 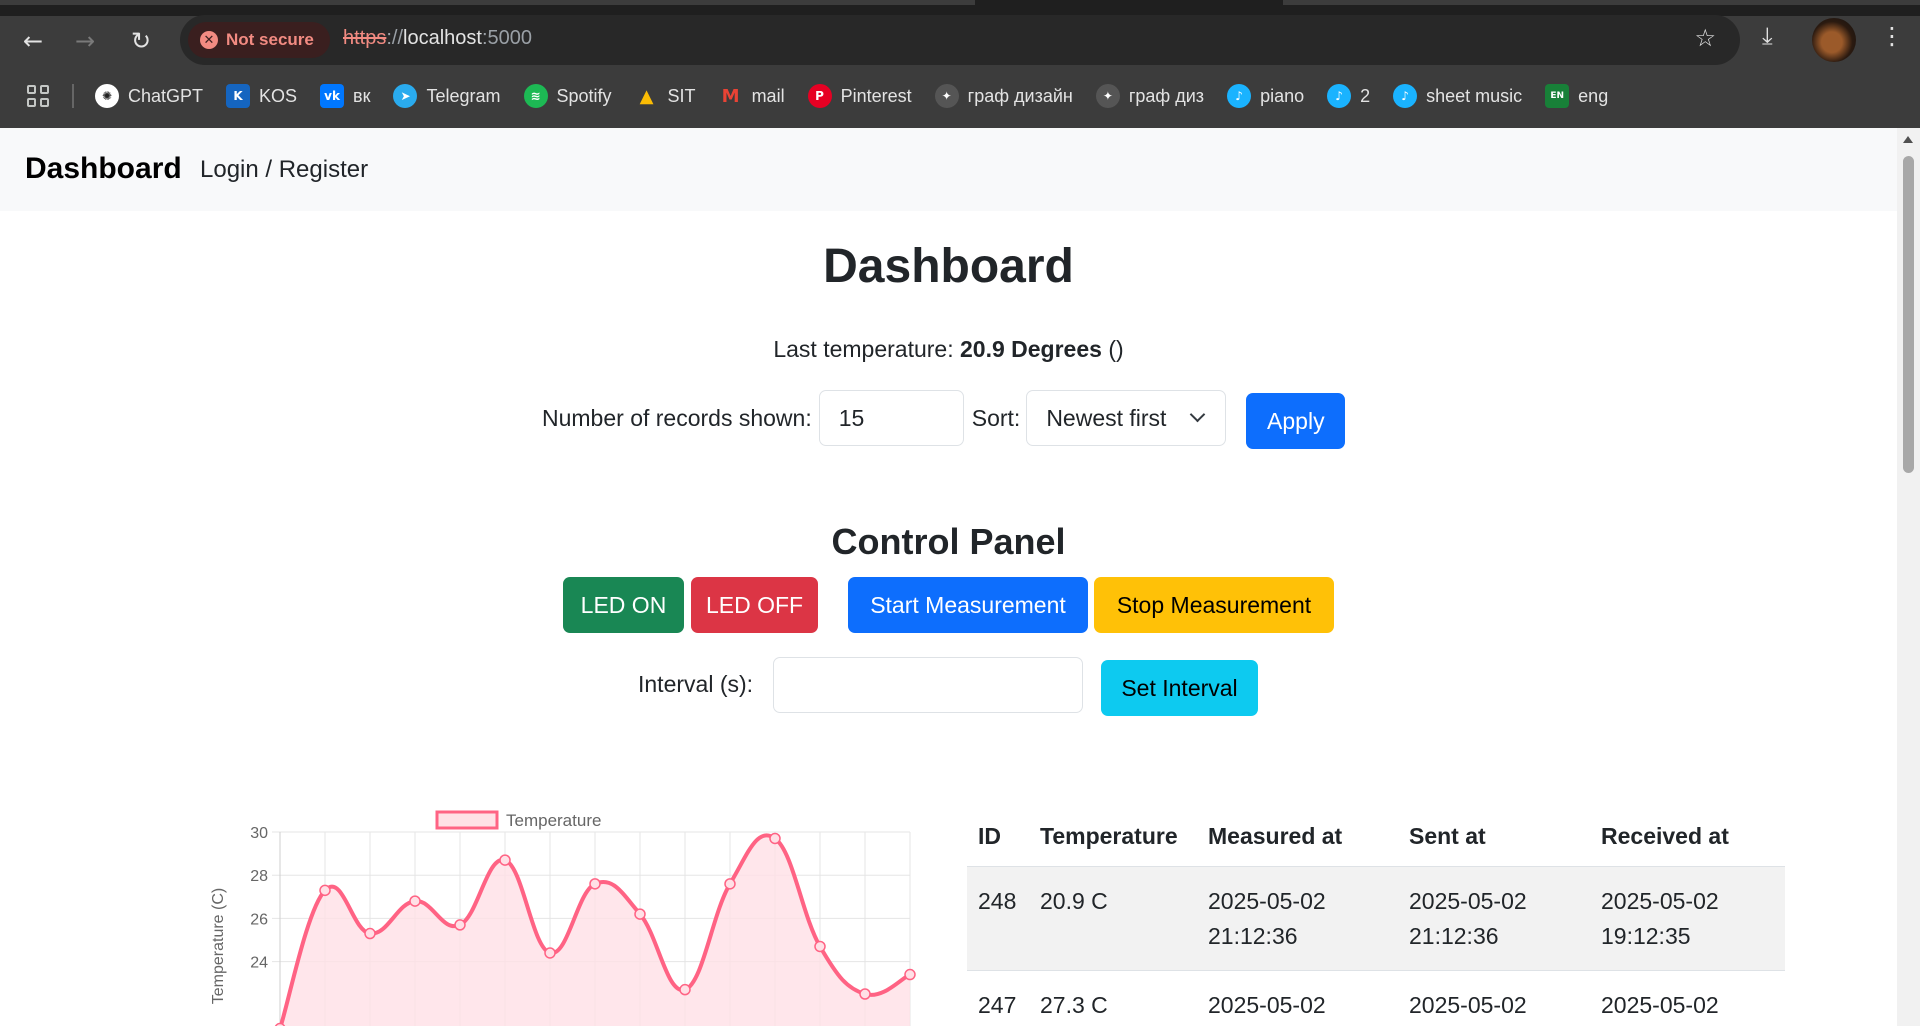 I want to click on forward-icon: →, so click(x=85, y=41).